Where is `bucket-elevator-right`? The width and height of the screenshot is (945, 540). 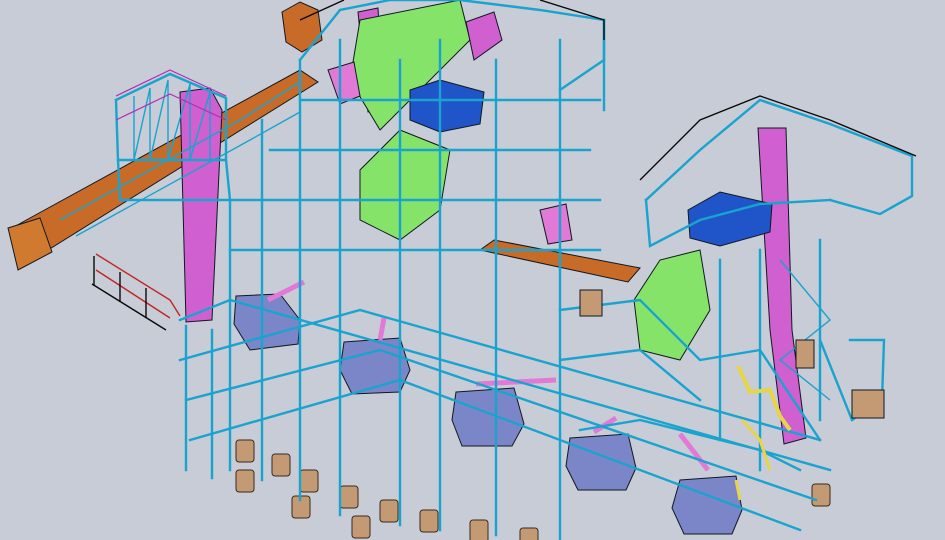
bucket-elevator-right is located at coordinates (782, 286).